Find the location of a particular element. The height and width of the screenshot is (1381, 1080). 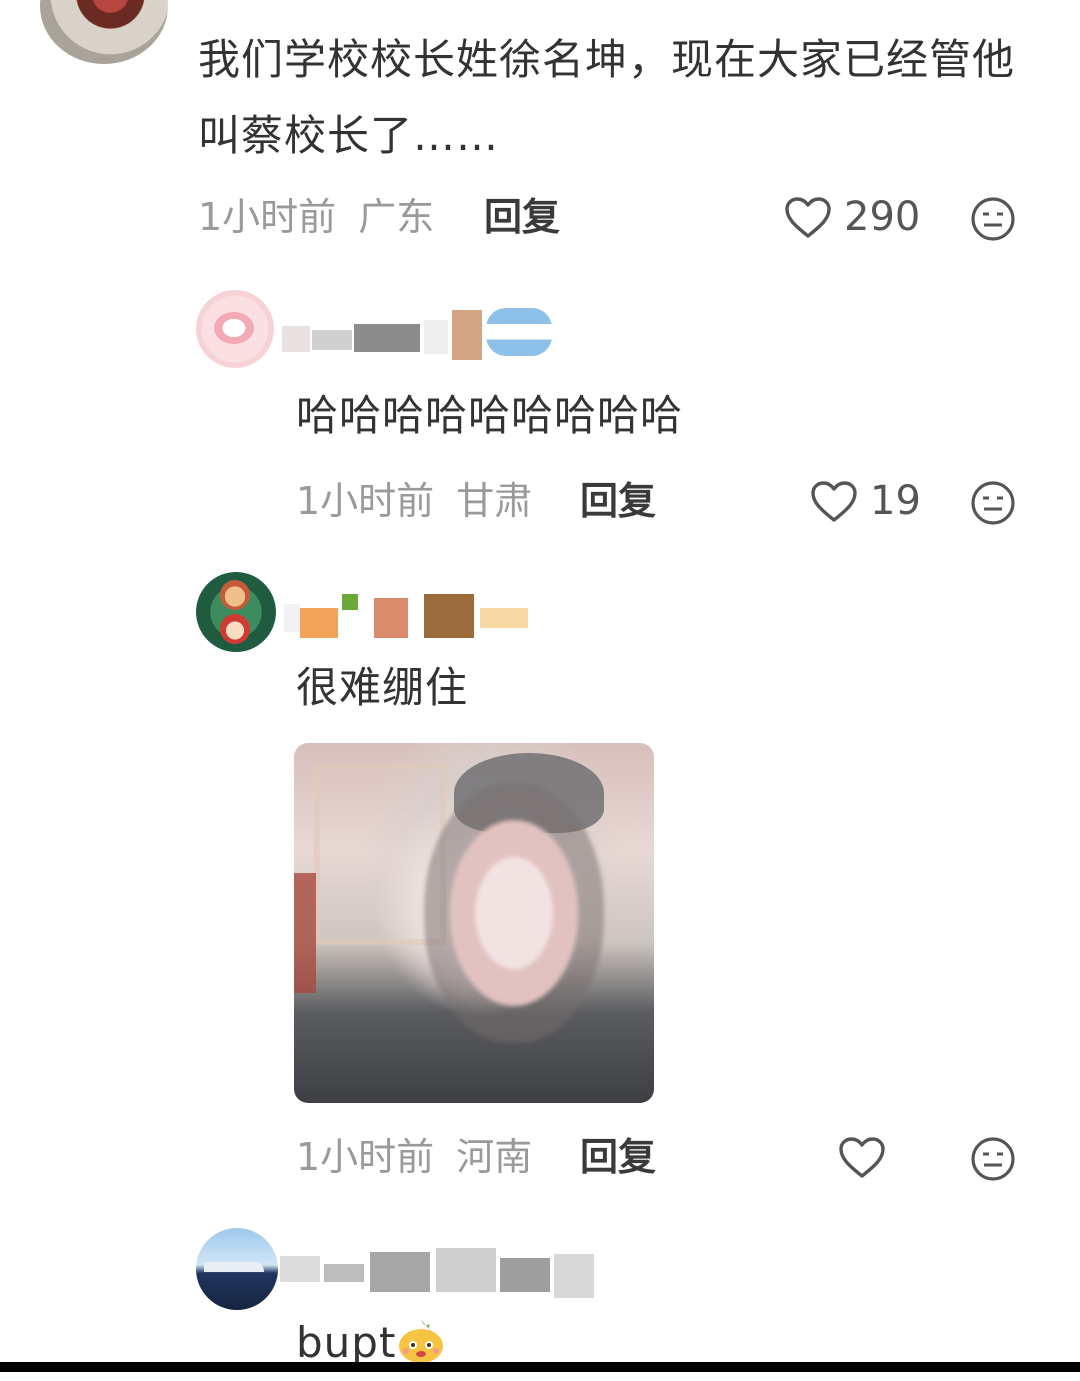

comment-location: 河南 is located at coordinates (494, 1157).